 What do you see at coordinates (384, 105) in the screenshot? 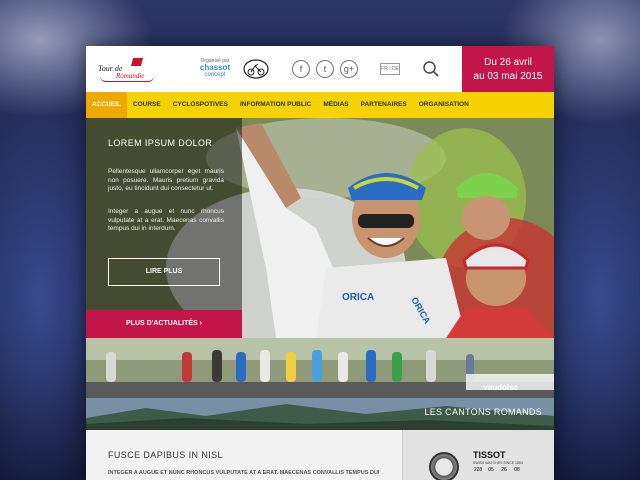
I see `nav-partenaires: PARTENAIRES` at bounding box center [384, 105].